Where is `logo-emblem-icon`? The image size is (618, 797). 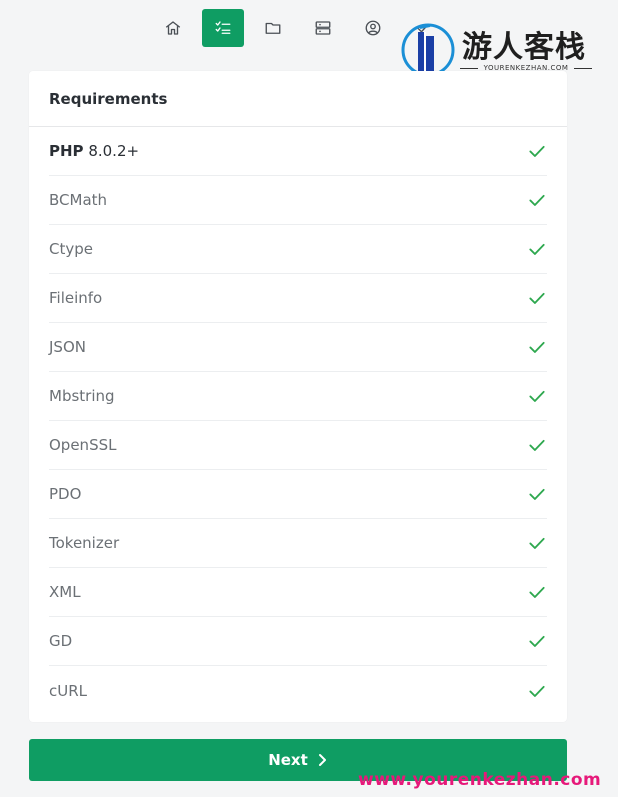
logo-emblem-icon is located at coordinates (428, 50).